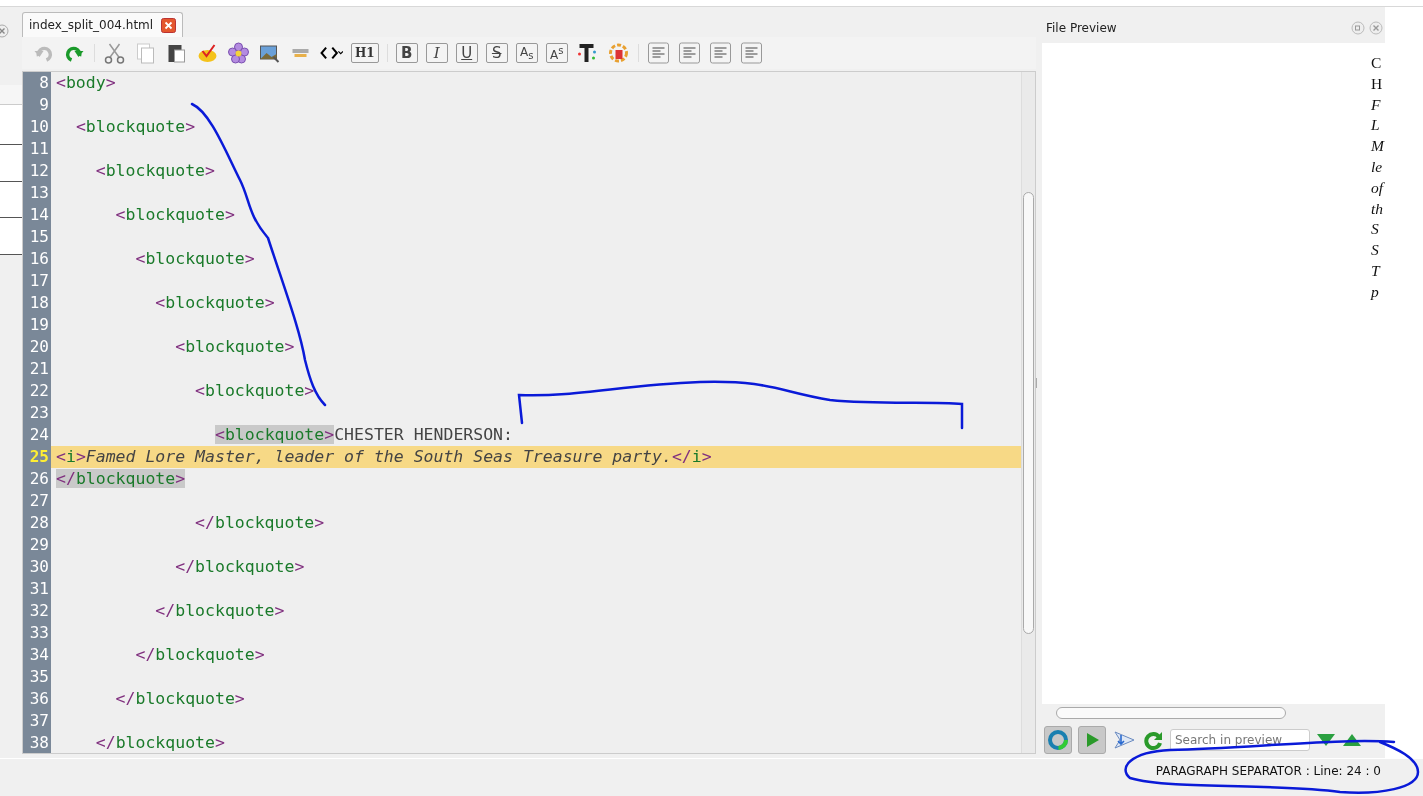  Describe the element at coordinates (1082, 28) in the screenshot. I see `panel-title: File Preview` at that location.